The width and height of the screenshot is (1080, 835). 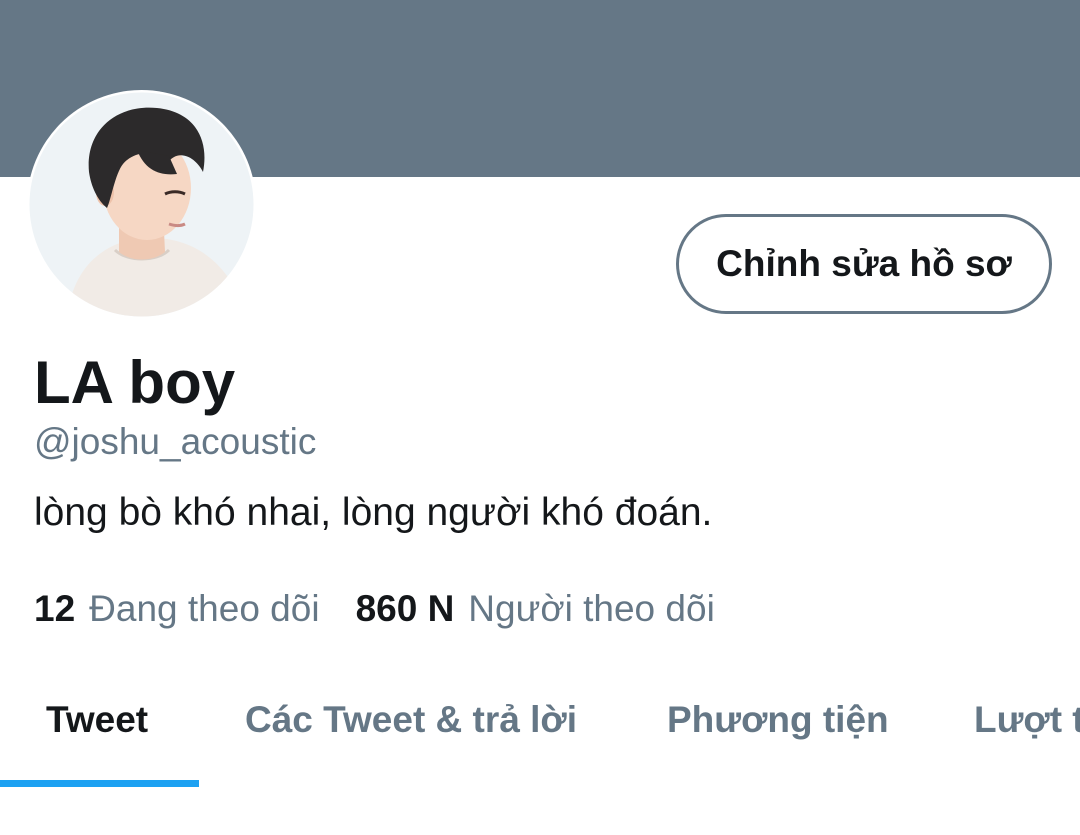 I want to click on avatar-photo, so click(x=141, y=204).